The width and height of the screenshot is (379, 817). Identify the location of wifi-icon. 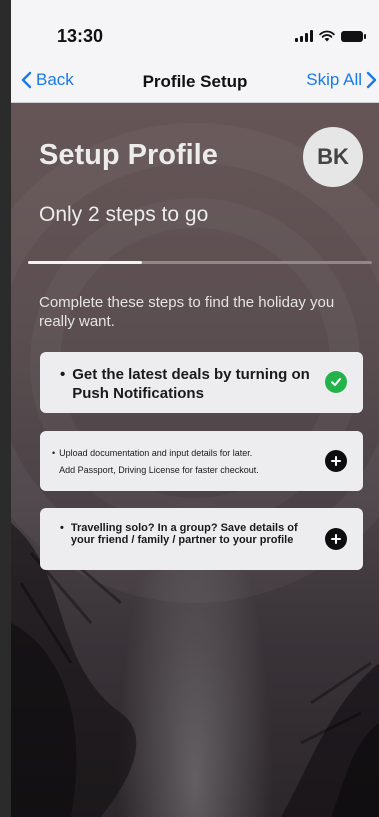
(327, 36).